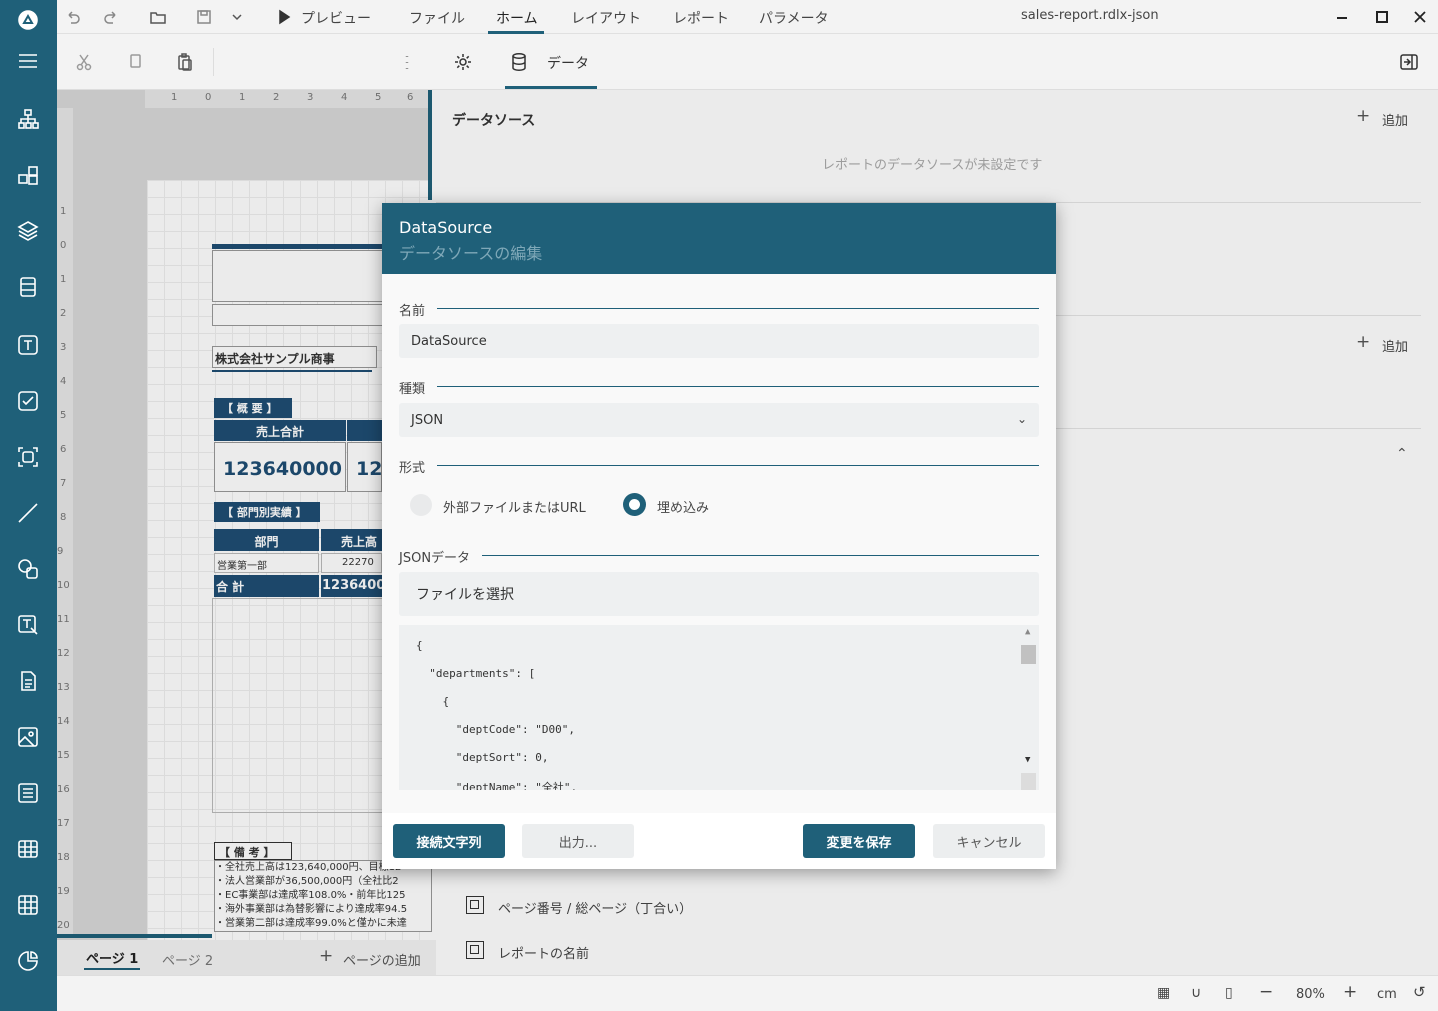 The width and height of the screenshot is (1438, 1011). What do you see at coordinates (1028, 781) in the screenshot?
I see `resize-handle-icon` at bounding box center [1028, 781].